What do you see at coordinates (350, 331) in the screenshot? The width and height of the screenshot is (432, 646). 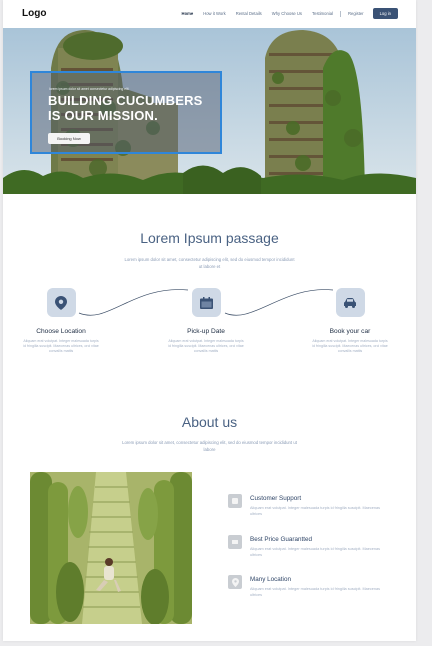 I see `step-title: Book your car` at bounding box center [350, 331].